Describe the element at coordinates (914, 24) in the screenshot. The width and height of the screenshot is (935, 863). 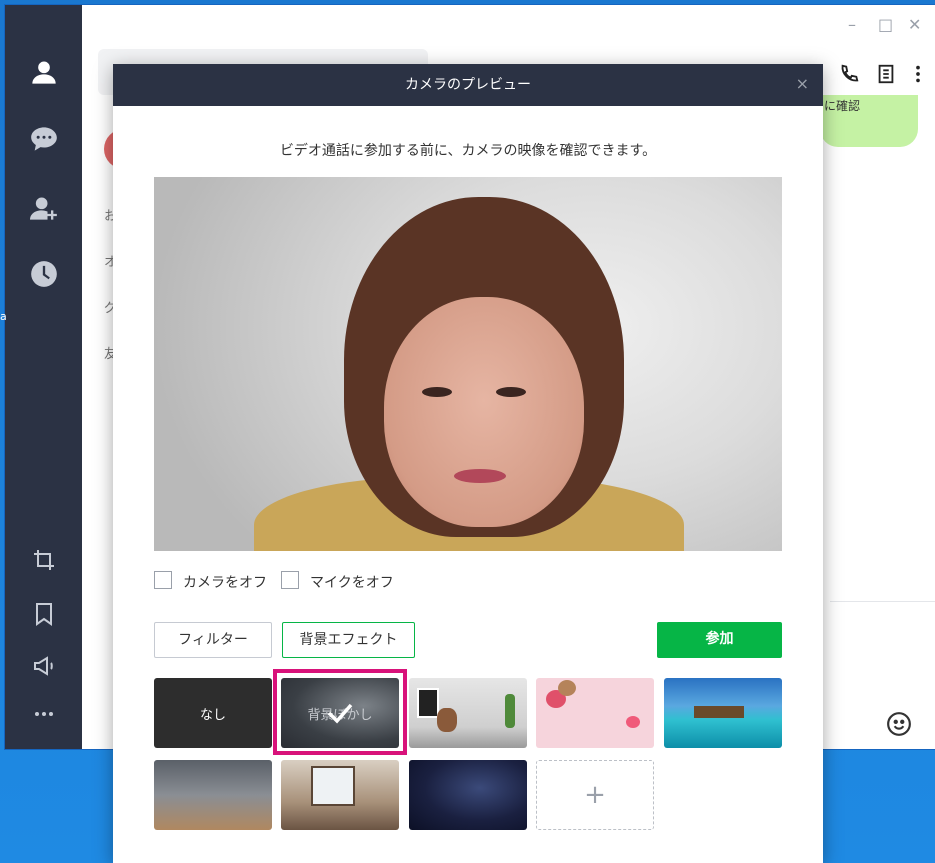
I see `close-button: ✕` at that location.